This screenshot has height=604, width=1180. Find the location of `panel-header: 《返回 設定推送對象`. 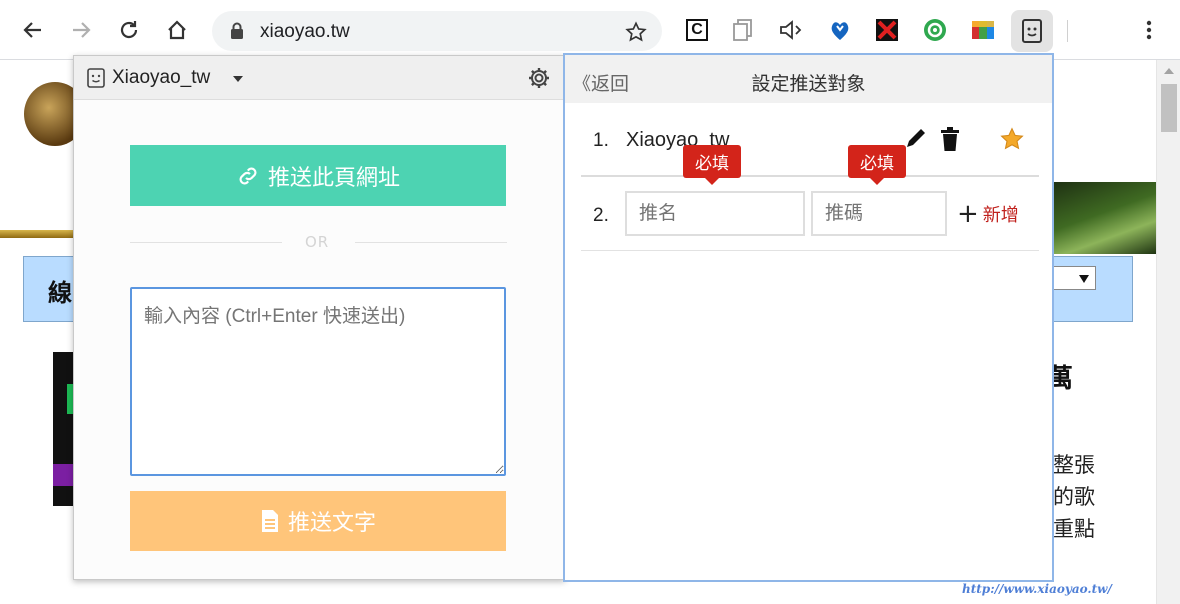

panel-header: 《返回 設定推送對象 is located at coordinates (808, 79).